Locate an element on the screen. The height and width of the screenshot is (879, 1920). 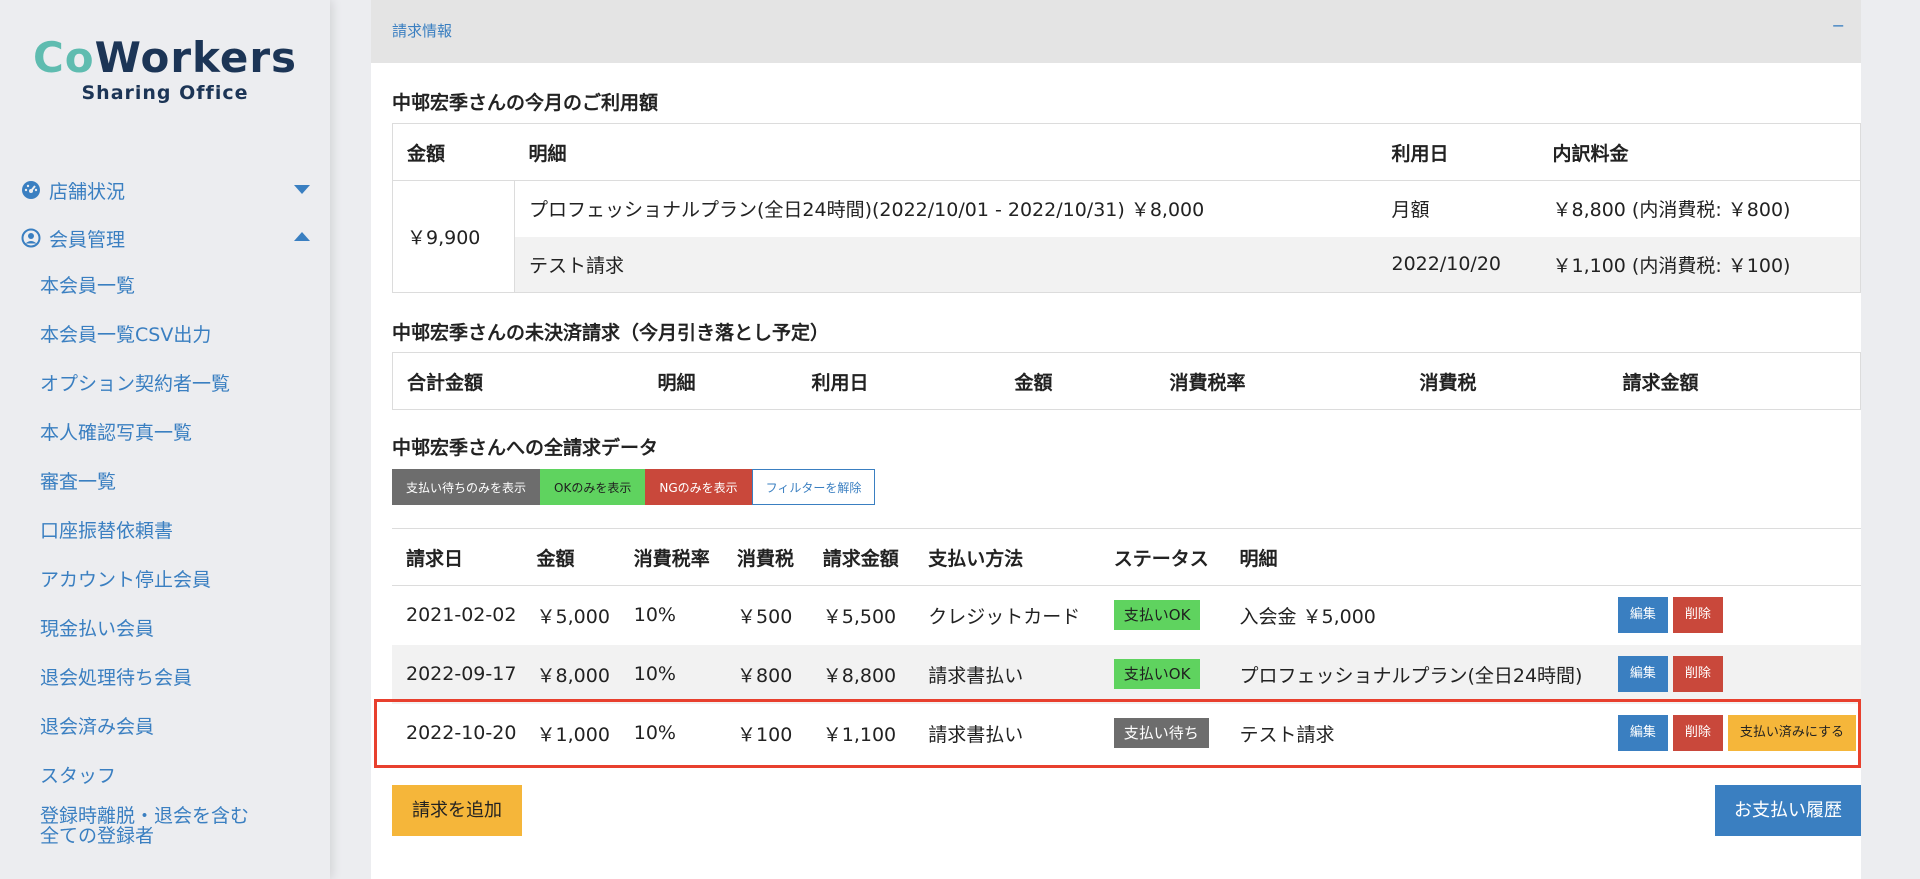
sidebar-item-withdrawn: 退会済み会員 is located at coordinates (165, 727).